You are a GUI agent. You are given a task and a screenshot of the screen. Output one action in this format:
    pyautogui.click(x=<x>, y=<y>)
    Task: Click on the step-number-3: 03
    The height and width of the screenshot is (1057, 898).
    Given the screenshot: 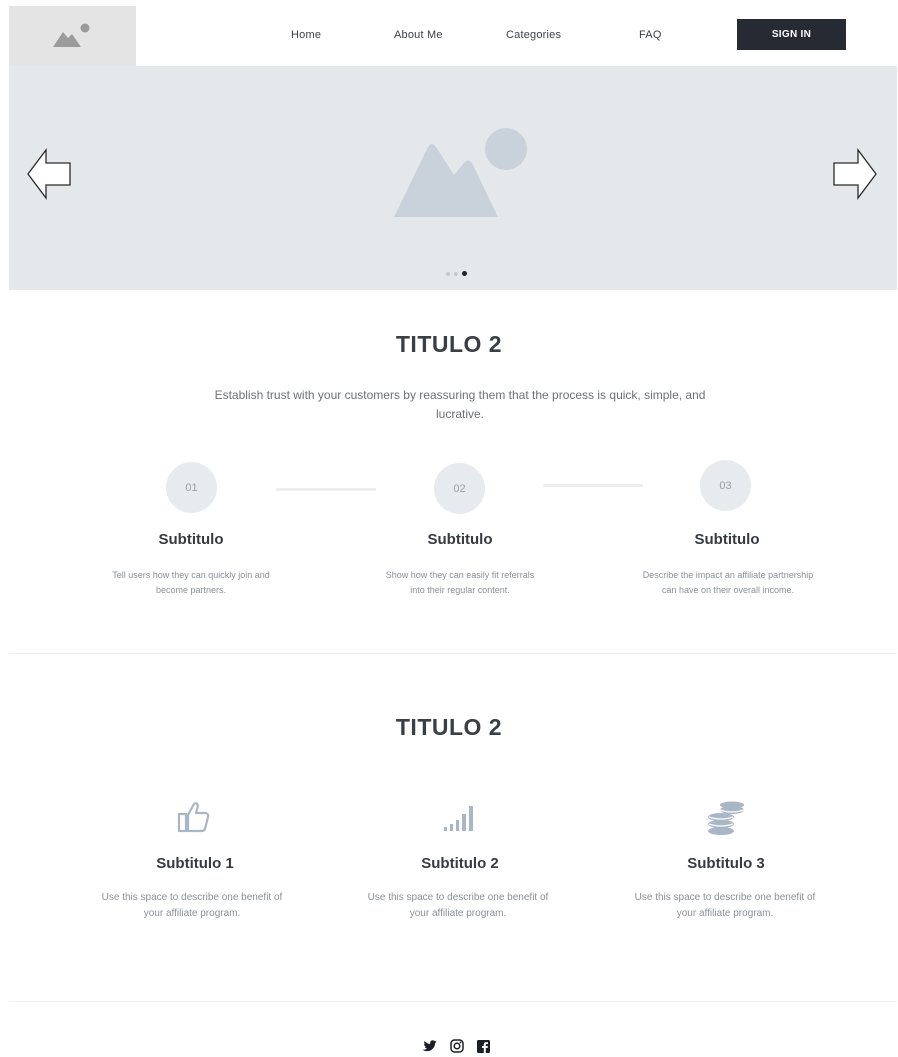 What is the action you would take?
    pyautogui.click(x=725, y=485)
    